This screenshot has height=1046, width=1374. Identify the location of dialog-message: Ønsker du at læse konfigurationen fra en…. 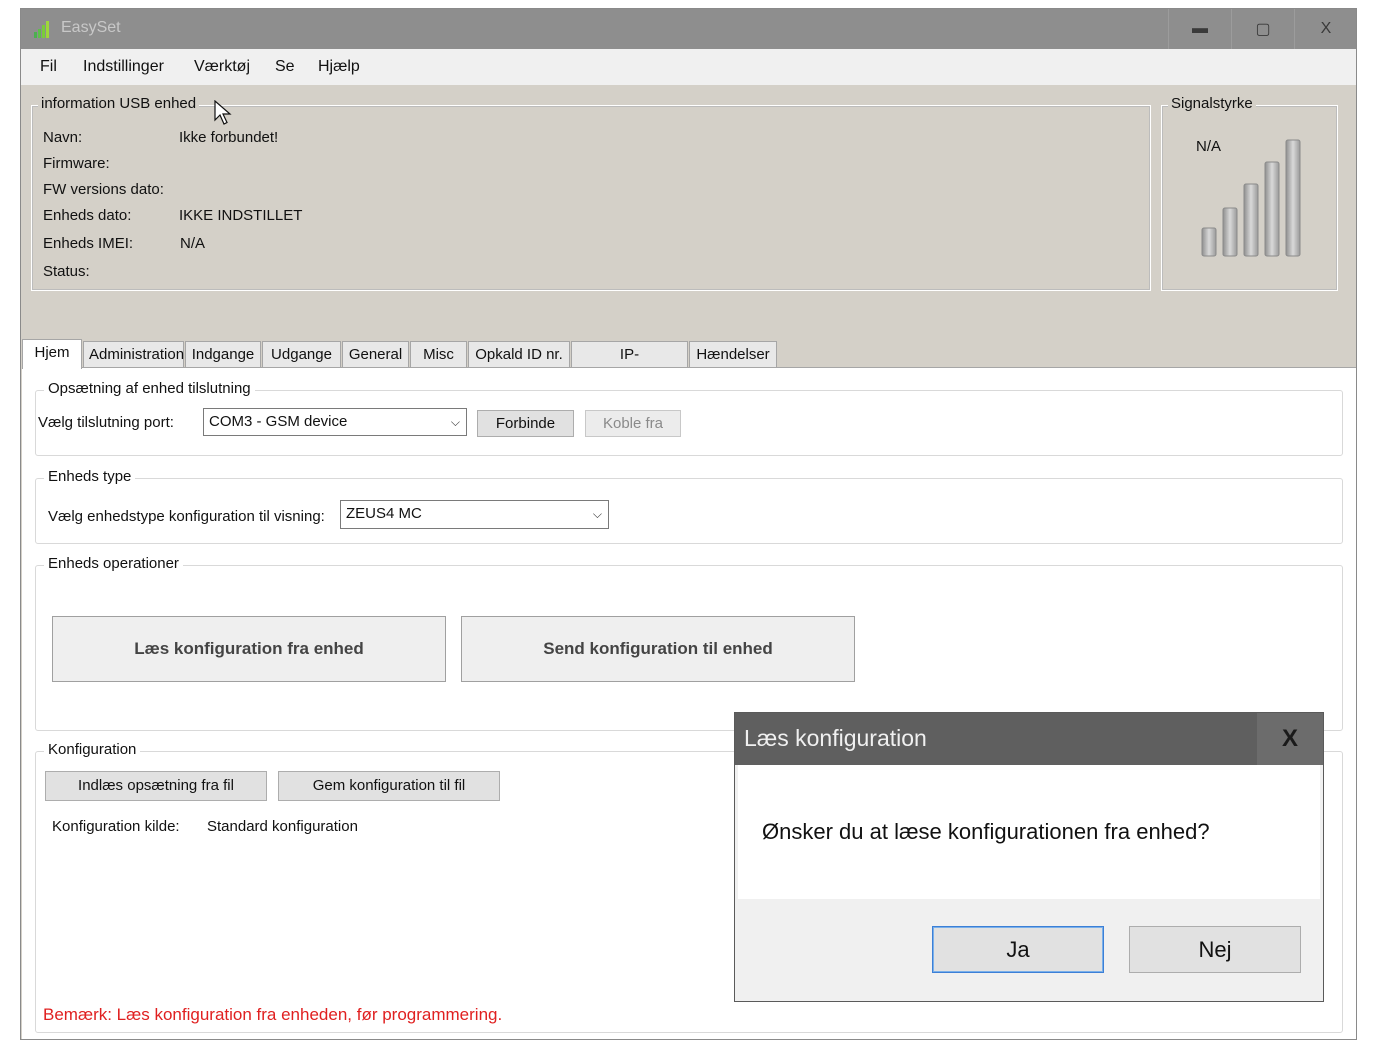
(986, 831).